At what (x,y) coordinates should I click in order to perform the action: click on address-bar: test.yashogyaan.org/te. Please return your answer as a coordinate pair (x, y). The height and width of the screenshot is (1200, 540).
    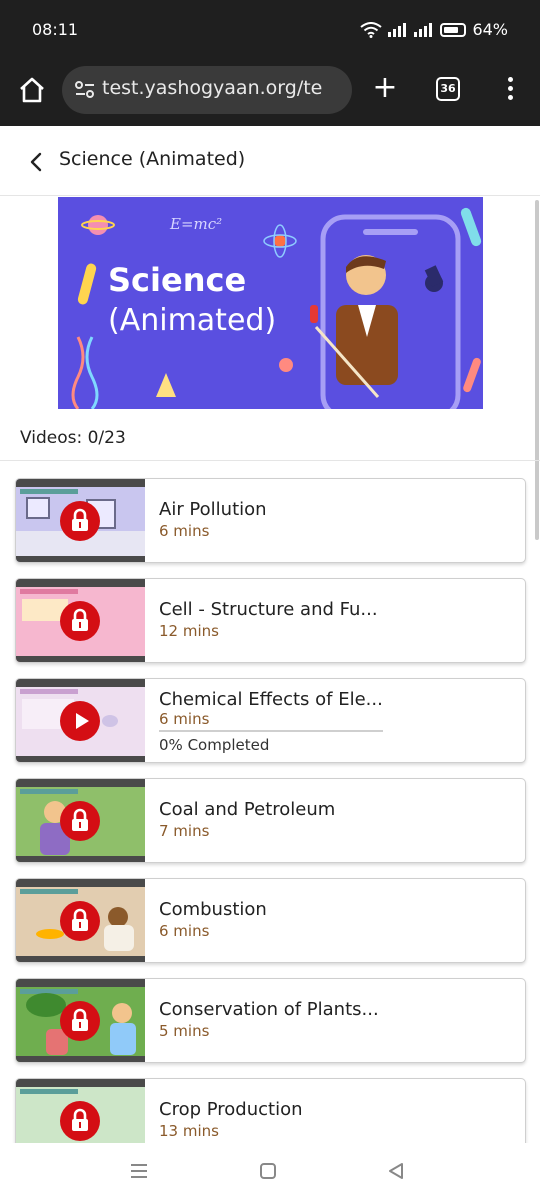
    Looking at the image, I should click on (207, 90).